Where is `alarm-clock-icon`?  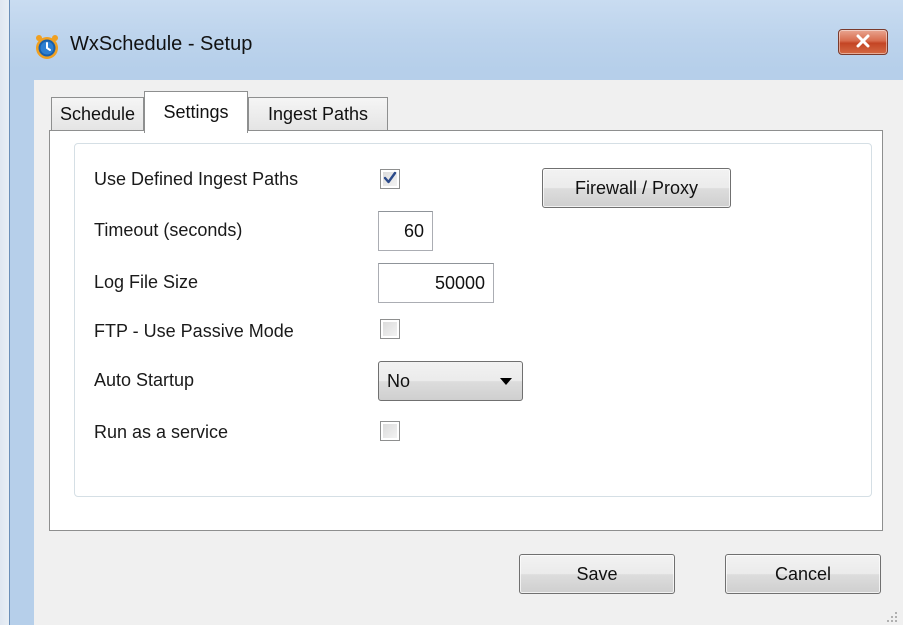 alarm-clock-icon is located at coordinates (47, 47).